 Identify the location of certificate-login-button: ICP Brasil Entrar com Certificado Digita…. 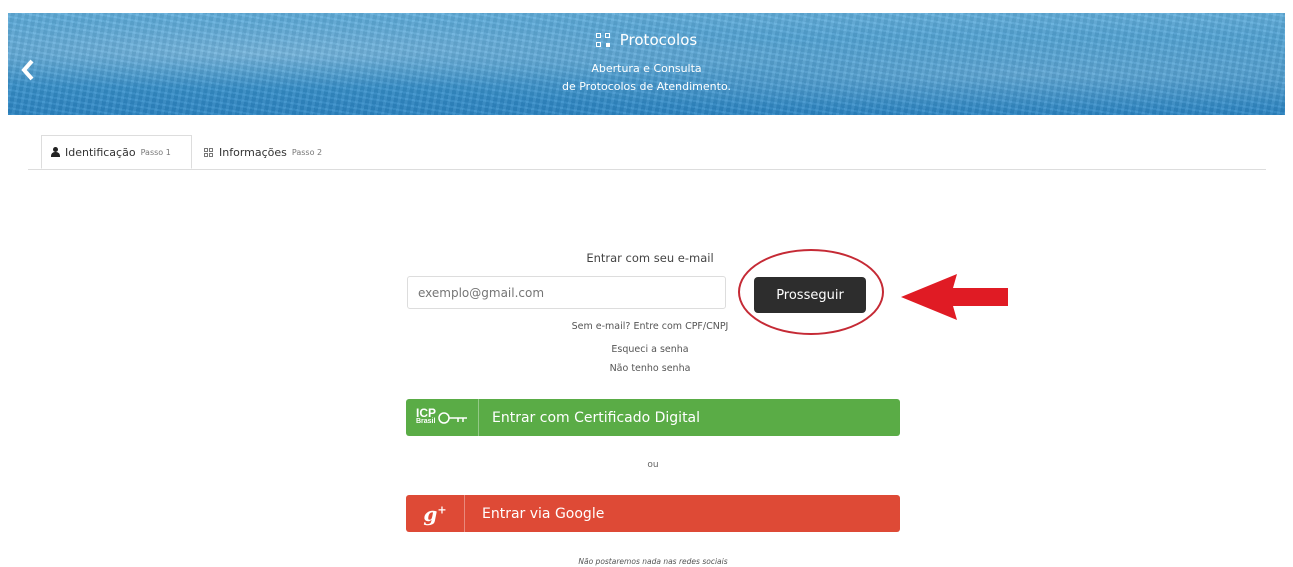
(653, 417).